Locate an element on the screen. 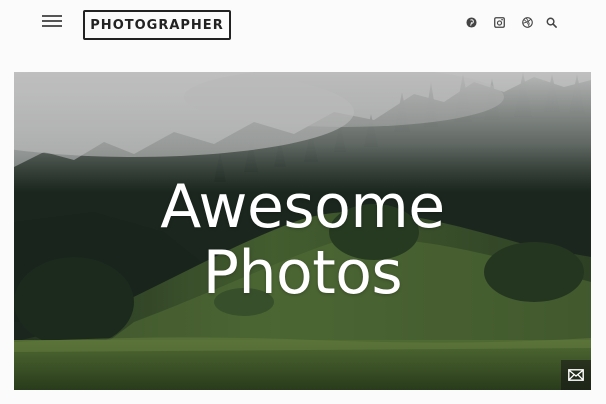  hero-title-line-2: Photos is located at coordinates (302, 273).